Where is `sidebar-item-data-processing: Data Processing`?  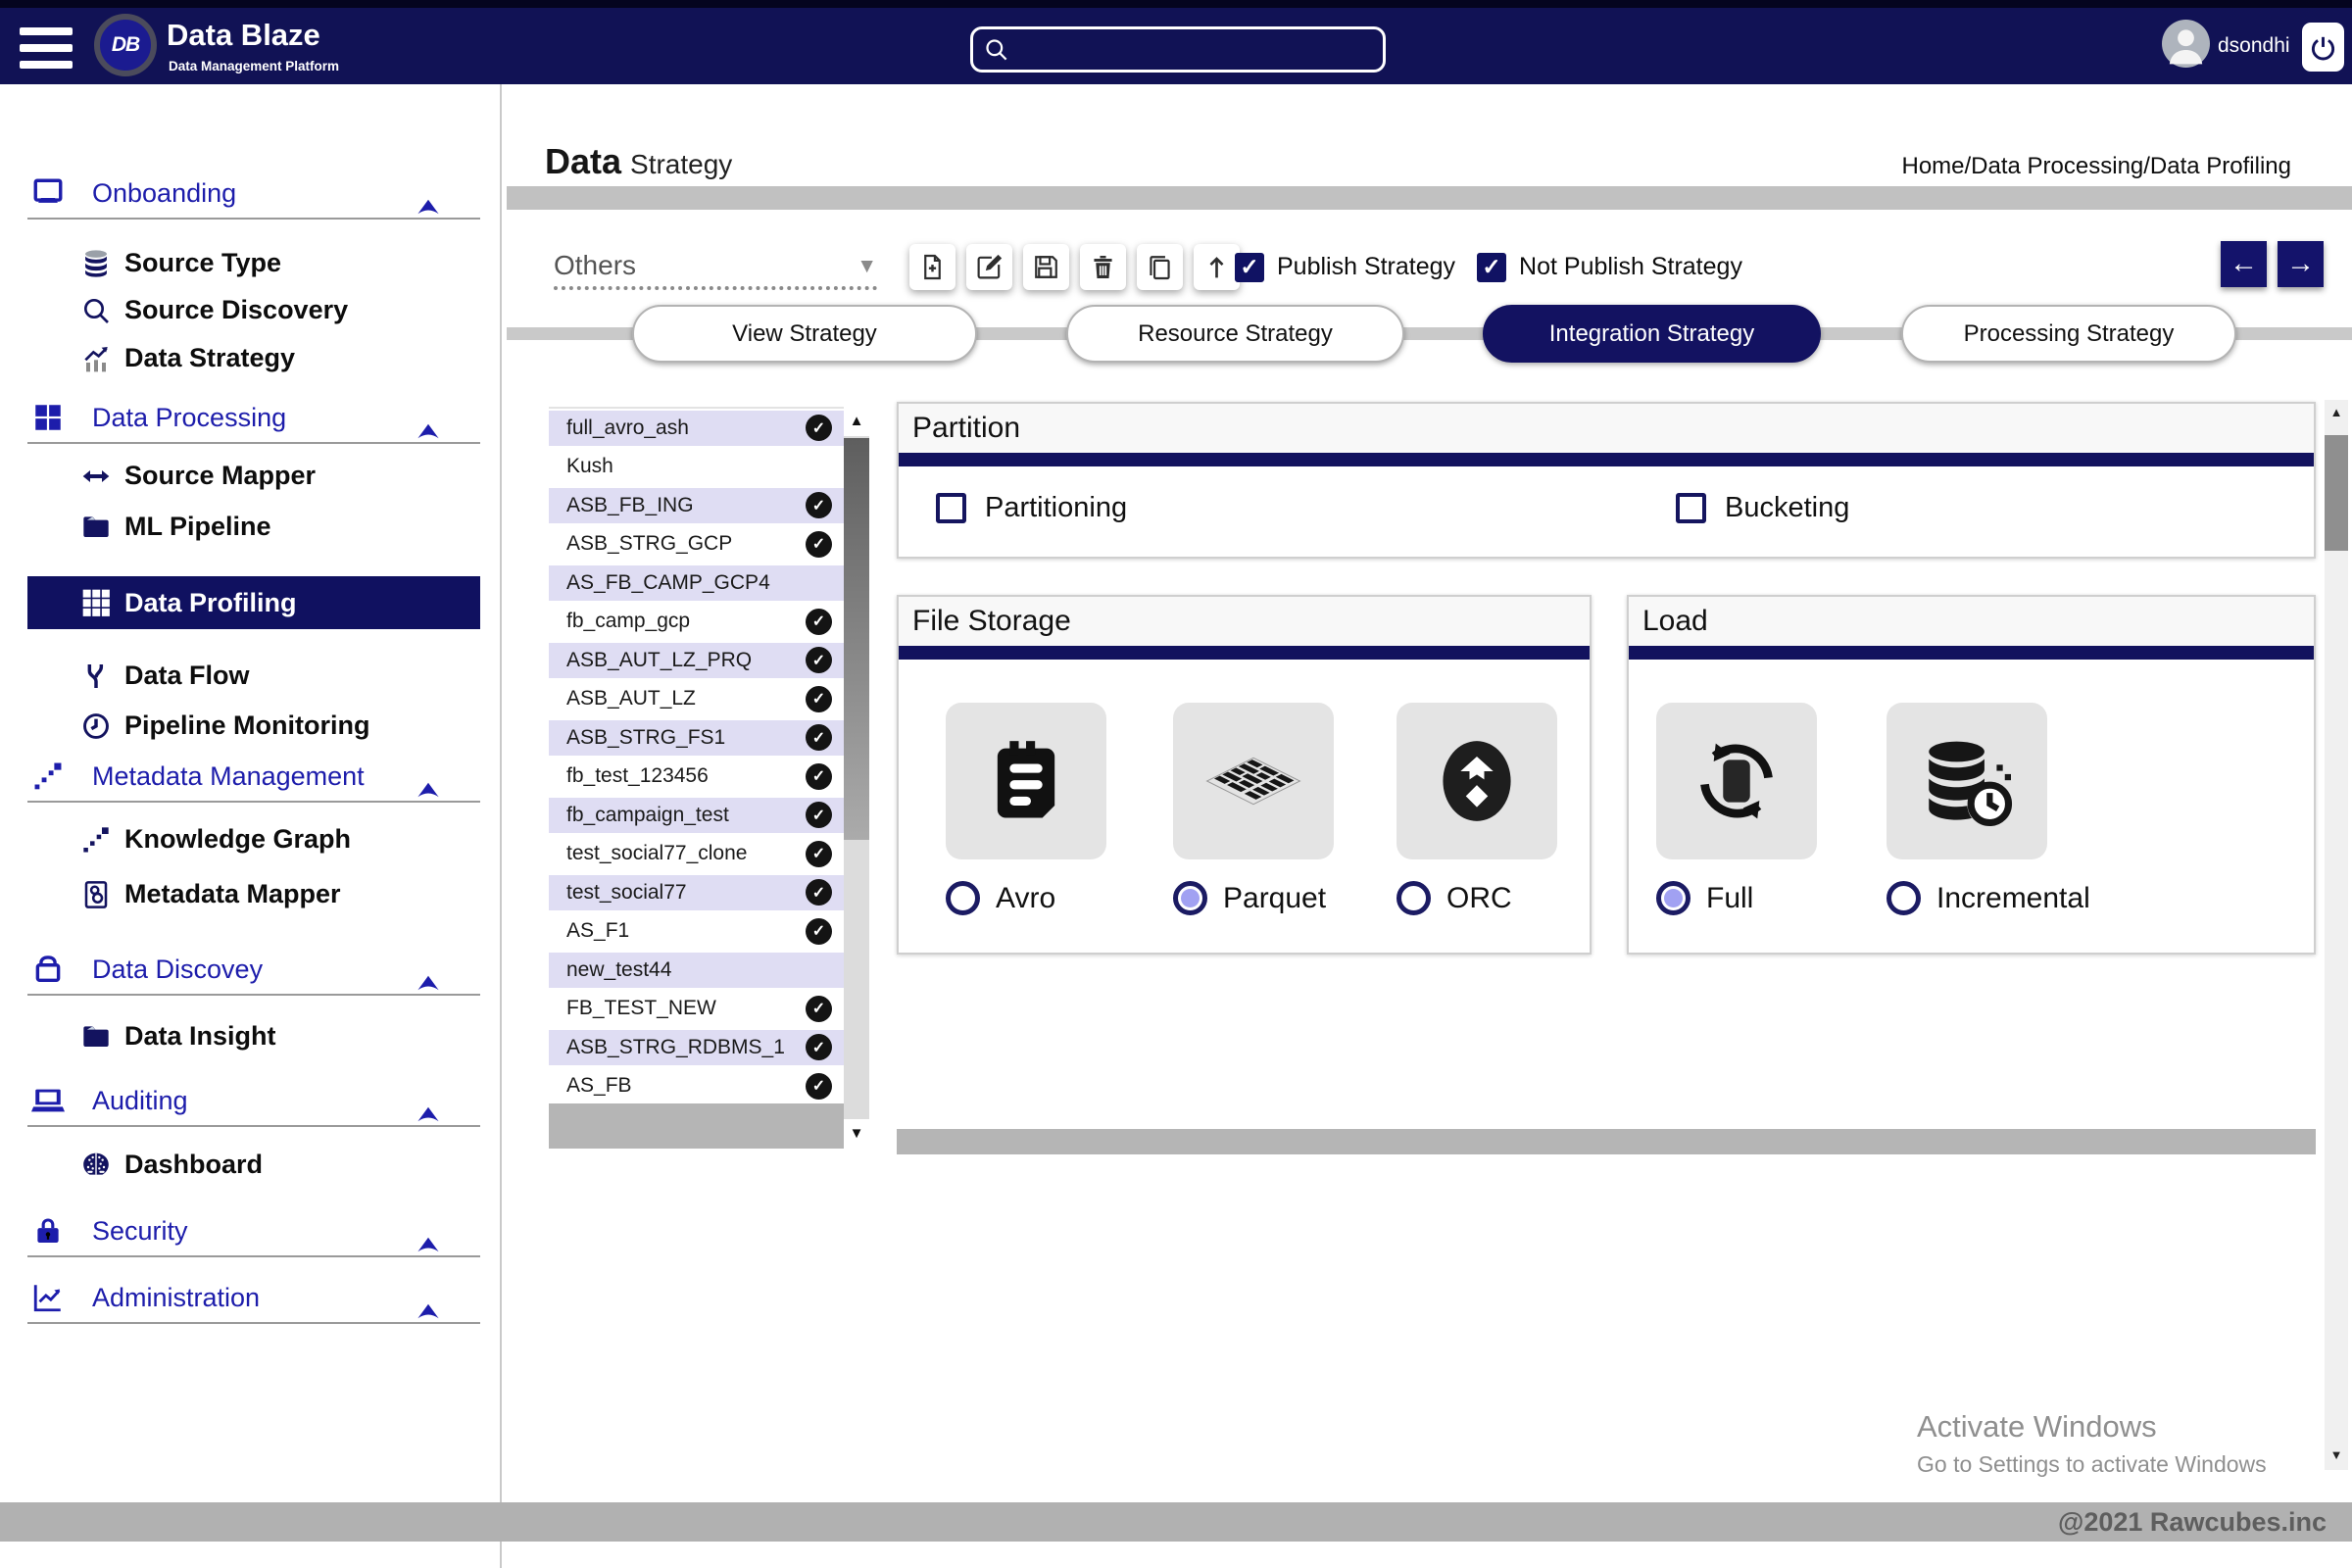 sidebar-item-data-processing: Data Processing is located at coordinates (253, 418).